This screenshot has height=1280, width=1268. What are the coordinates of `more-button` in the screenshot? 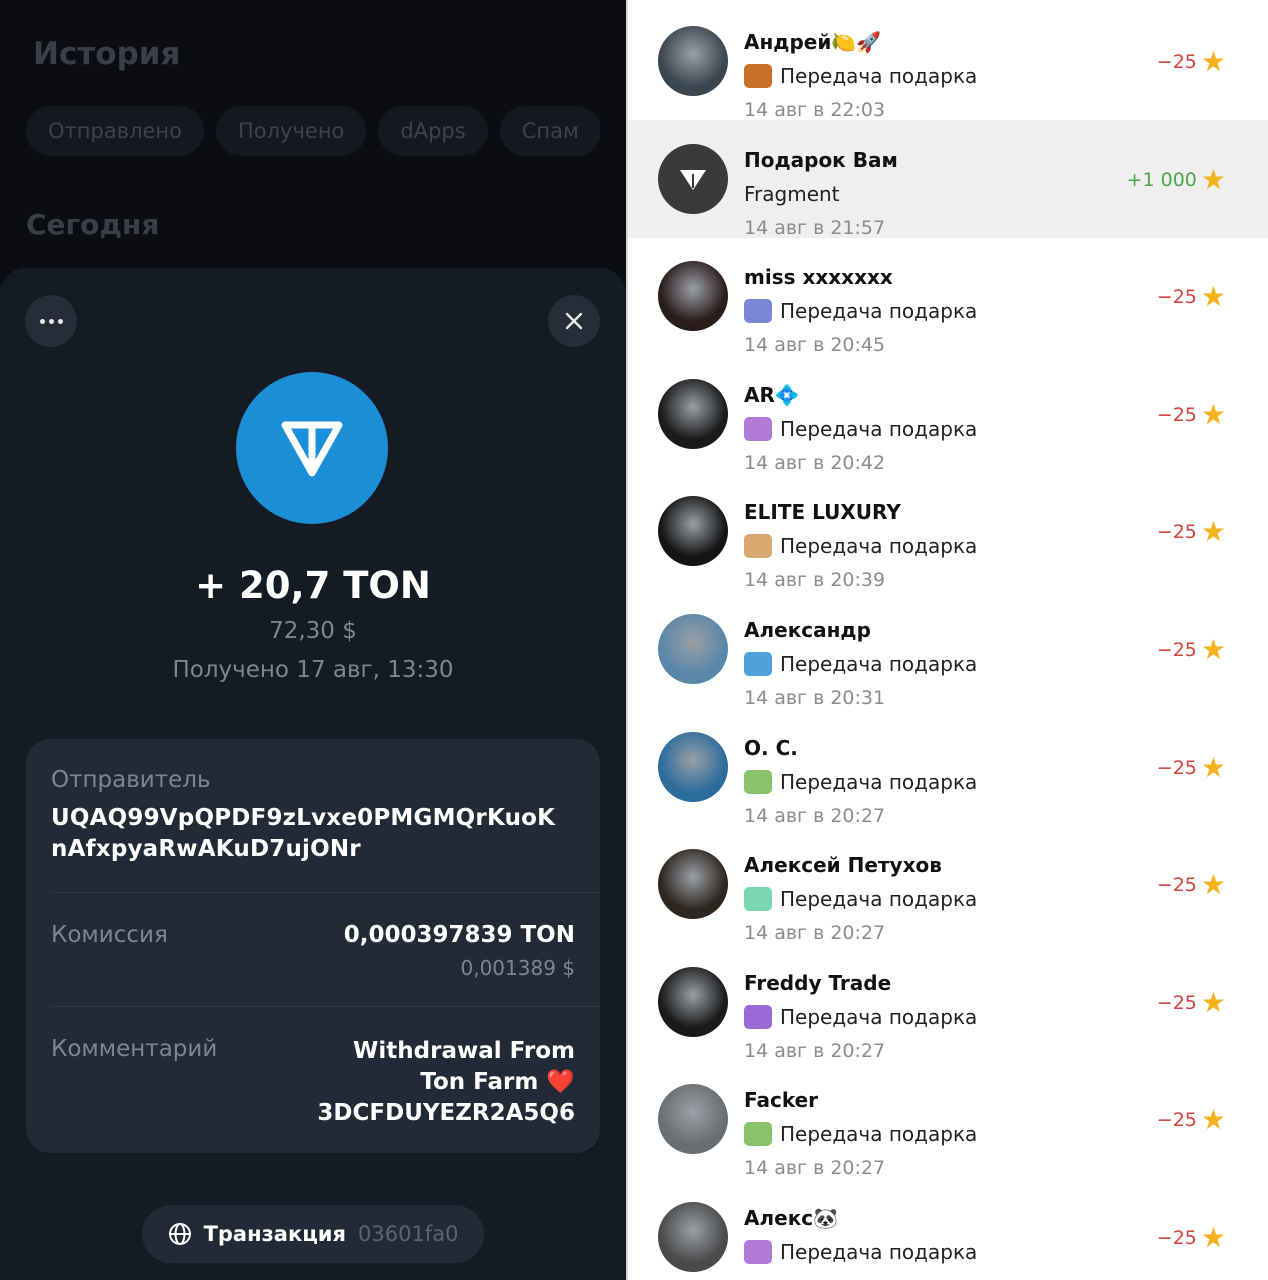 It's located at (51, 321).